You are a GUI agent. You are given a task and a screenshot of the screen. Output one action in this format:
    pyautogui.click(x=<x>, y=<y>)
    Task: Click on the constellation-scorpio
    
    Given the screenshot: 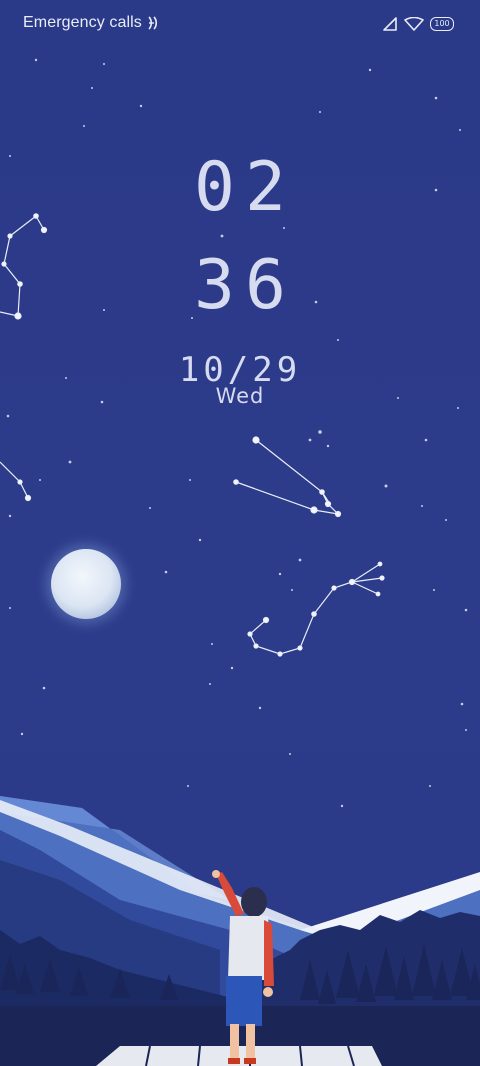 What is the action you would take?
    pyautogui.click(x=316, y=609)
    